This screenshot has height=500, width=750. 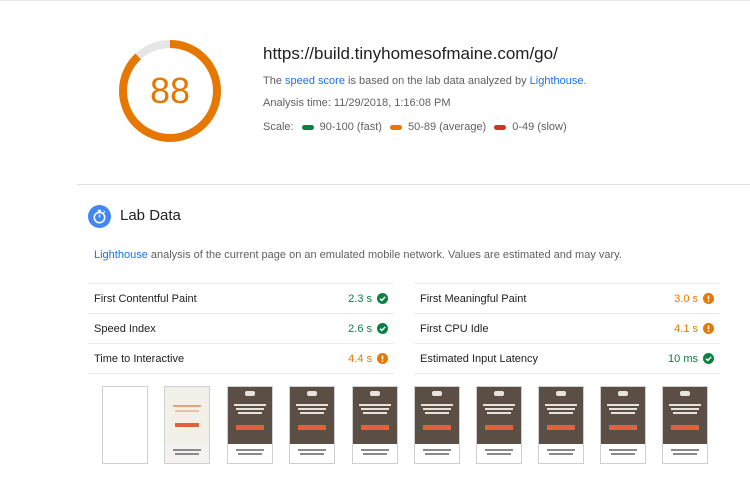 What do you see at coordinates (99, 216) in the screenshot?
I see `stopwatch-icon` at bounding box center [99, 216].